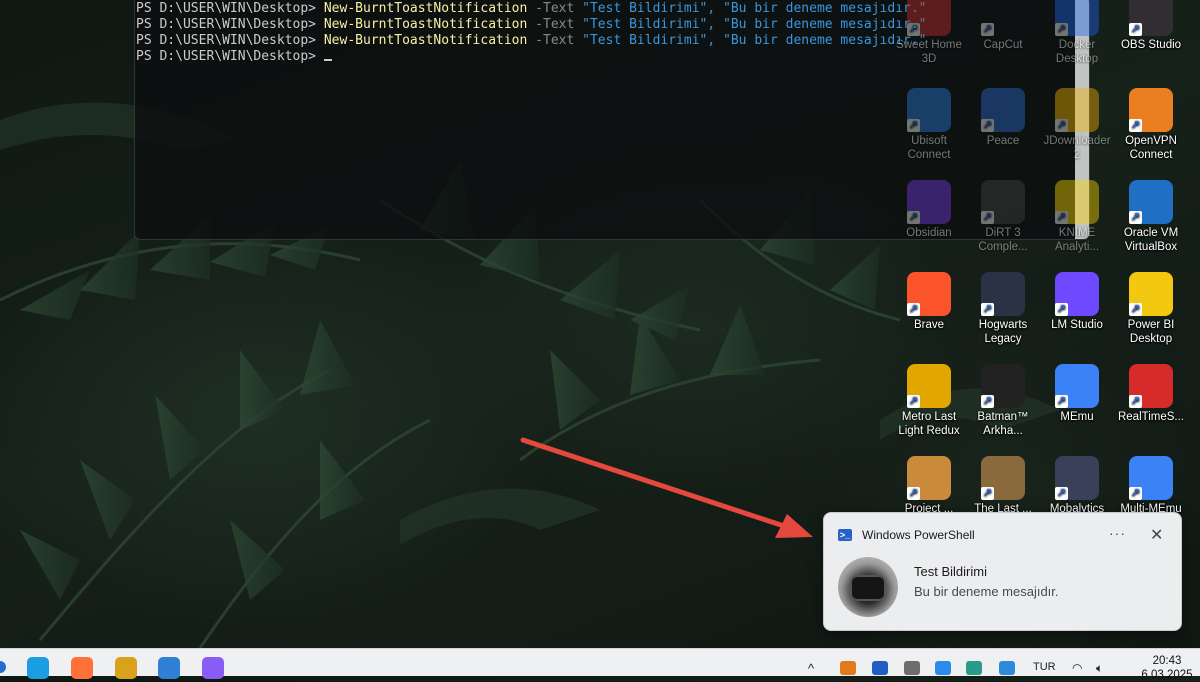  I want to click on desktop-shortcut: ↗ Oracle VM VirtualBox, so click(1151, 217).